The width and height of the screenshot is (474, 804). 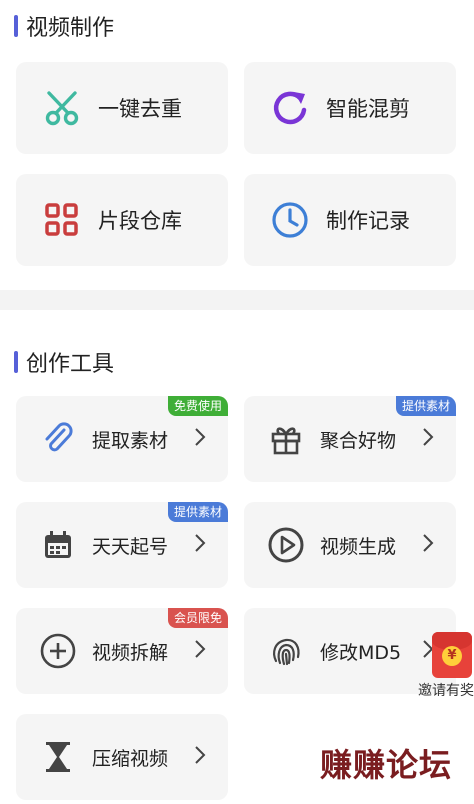 What do you see at coordinates (358, 546) in the screenshot?
I see `card-label: 视频生成` at bounding box center [358, 546].